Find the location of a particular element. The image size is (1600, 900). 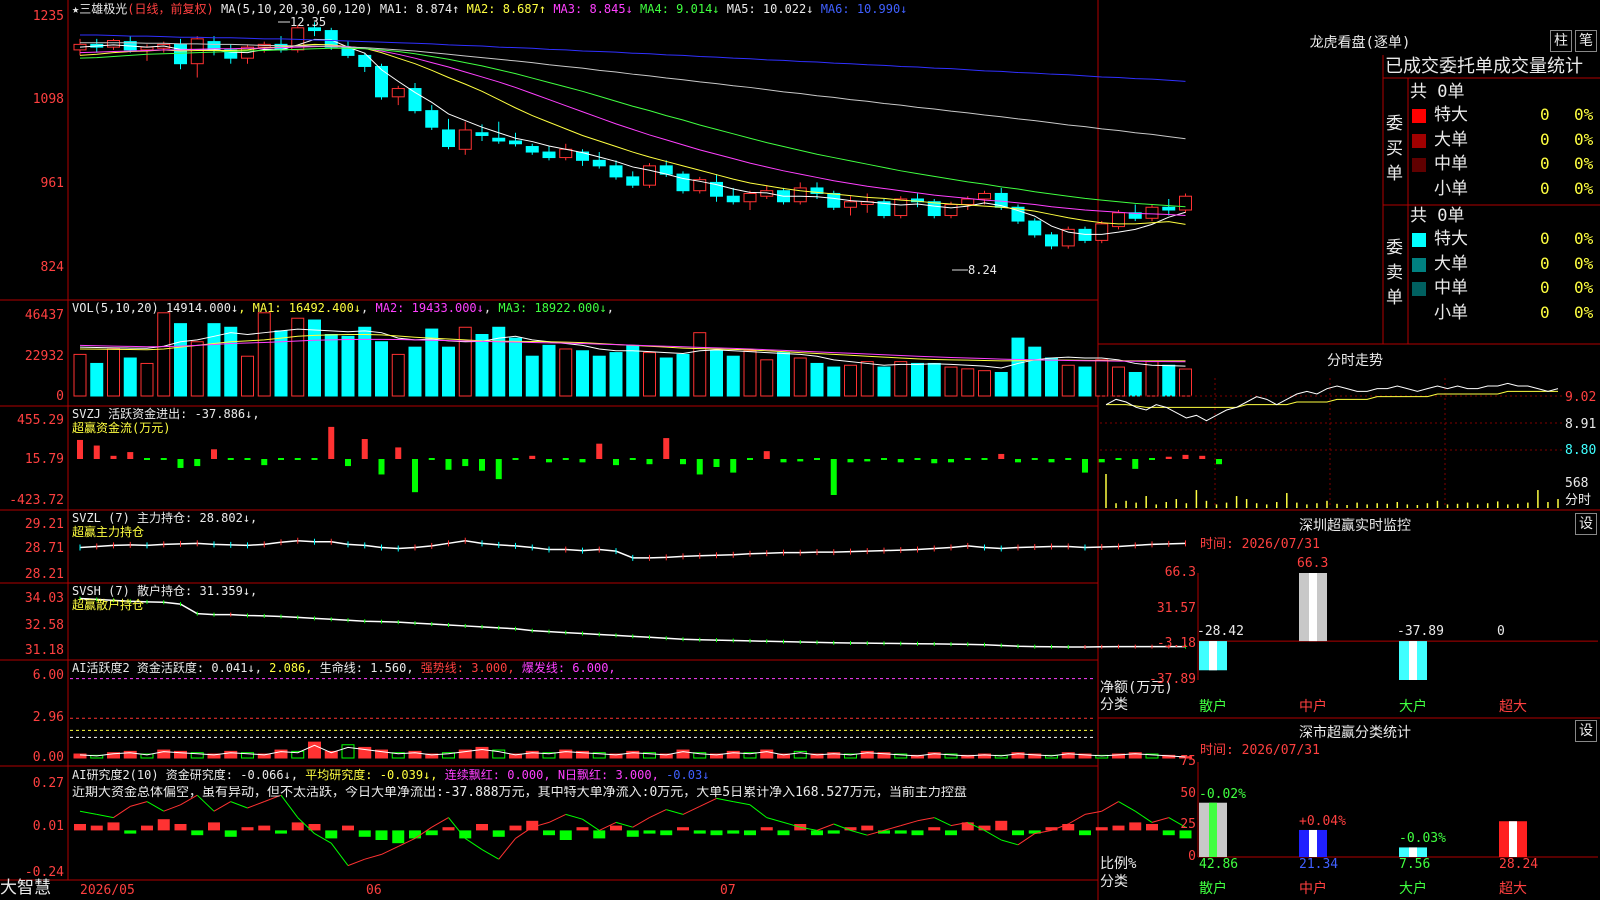

tick-mode-button: 笔 is located at coordinates (1586, 41).